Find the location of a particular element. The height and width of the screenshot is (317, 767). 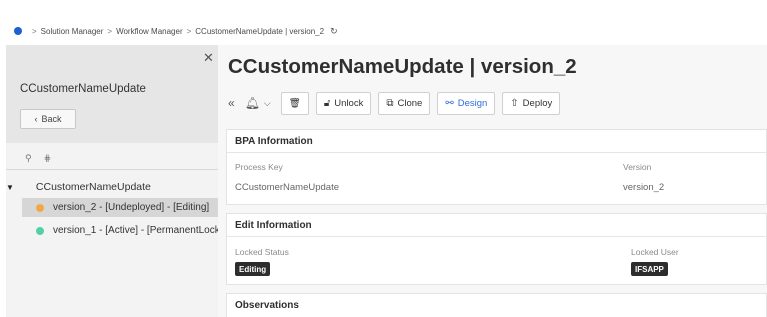

breadcrumb-workflow-manager: Workflow Manager is located at coordinates (149, 31).